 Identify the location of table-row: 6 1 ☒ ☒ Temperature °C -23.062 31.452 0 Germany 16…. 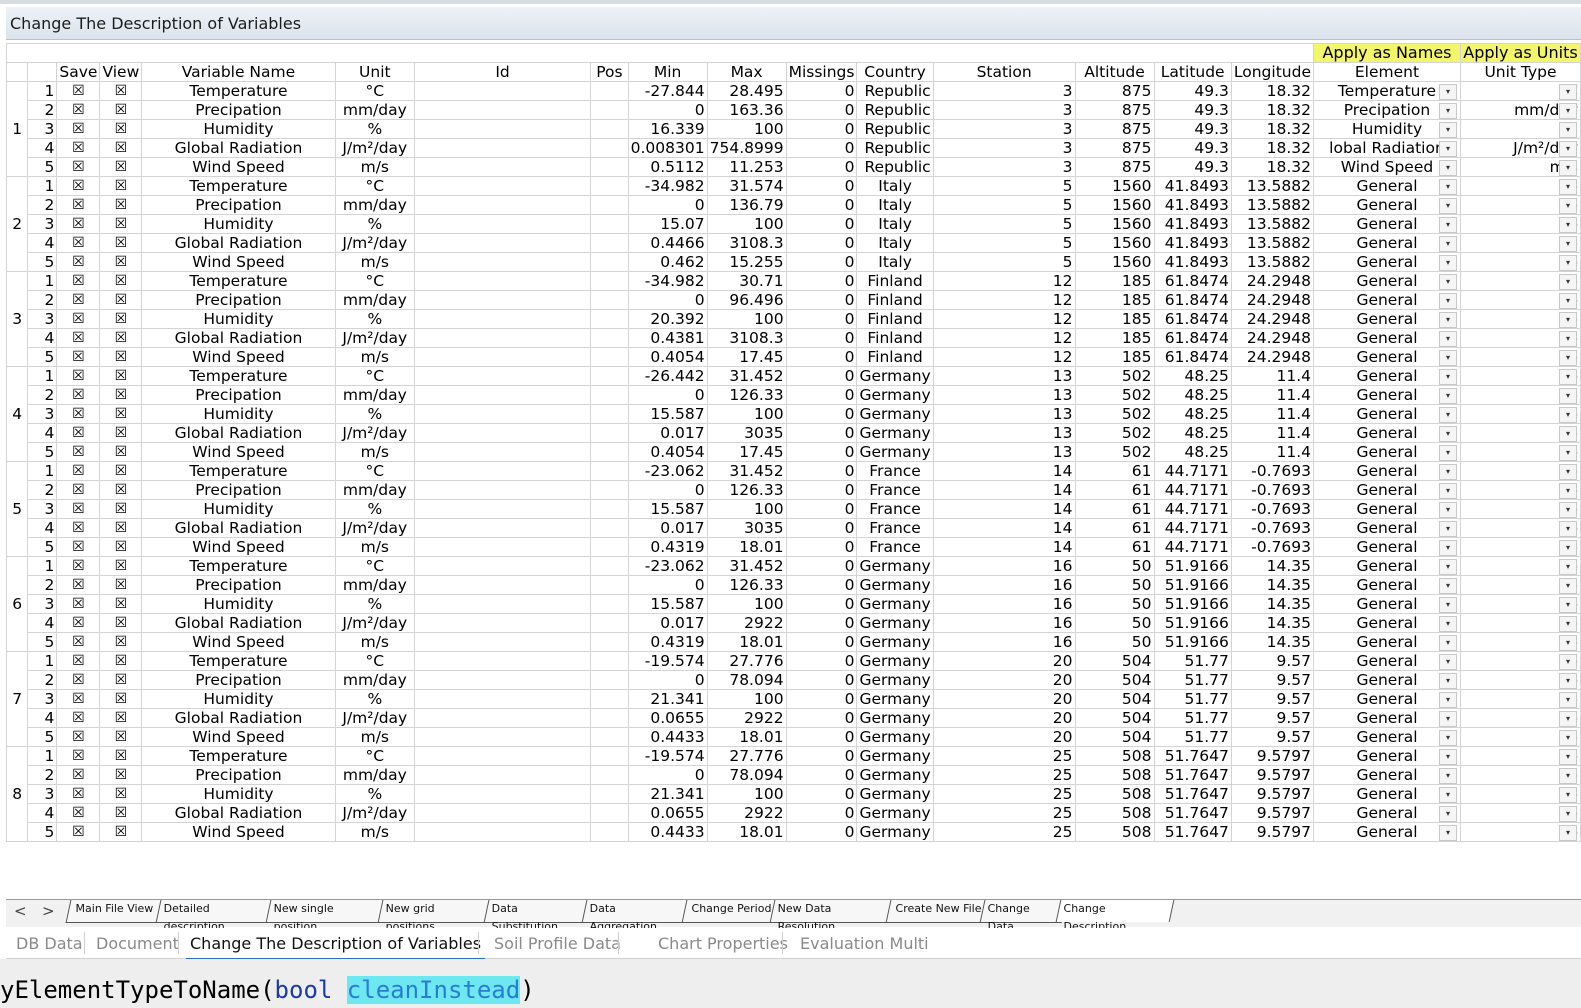
(793, 604).